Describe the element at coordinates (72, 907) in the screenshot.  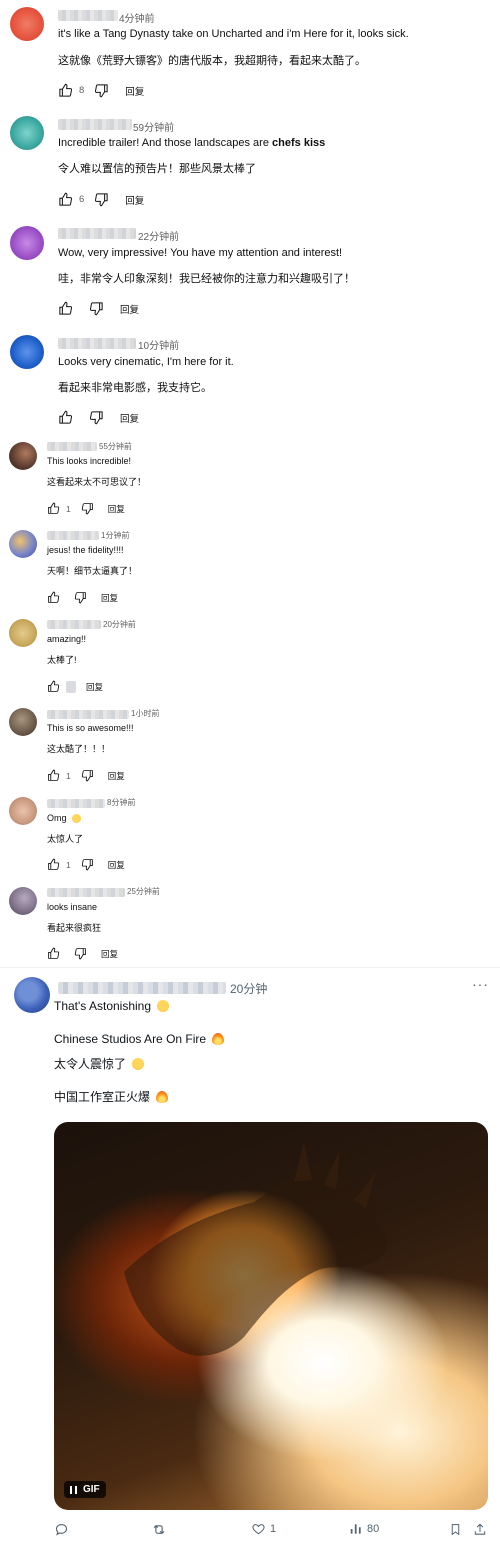
I see `comment-text: looks insane` at that location.